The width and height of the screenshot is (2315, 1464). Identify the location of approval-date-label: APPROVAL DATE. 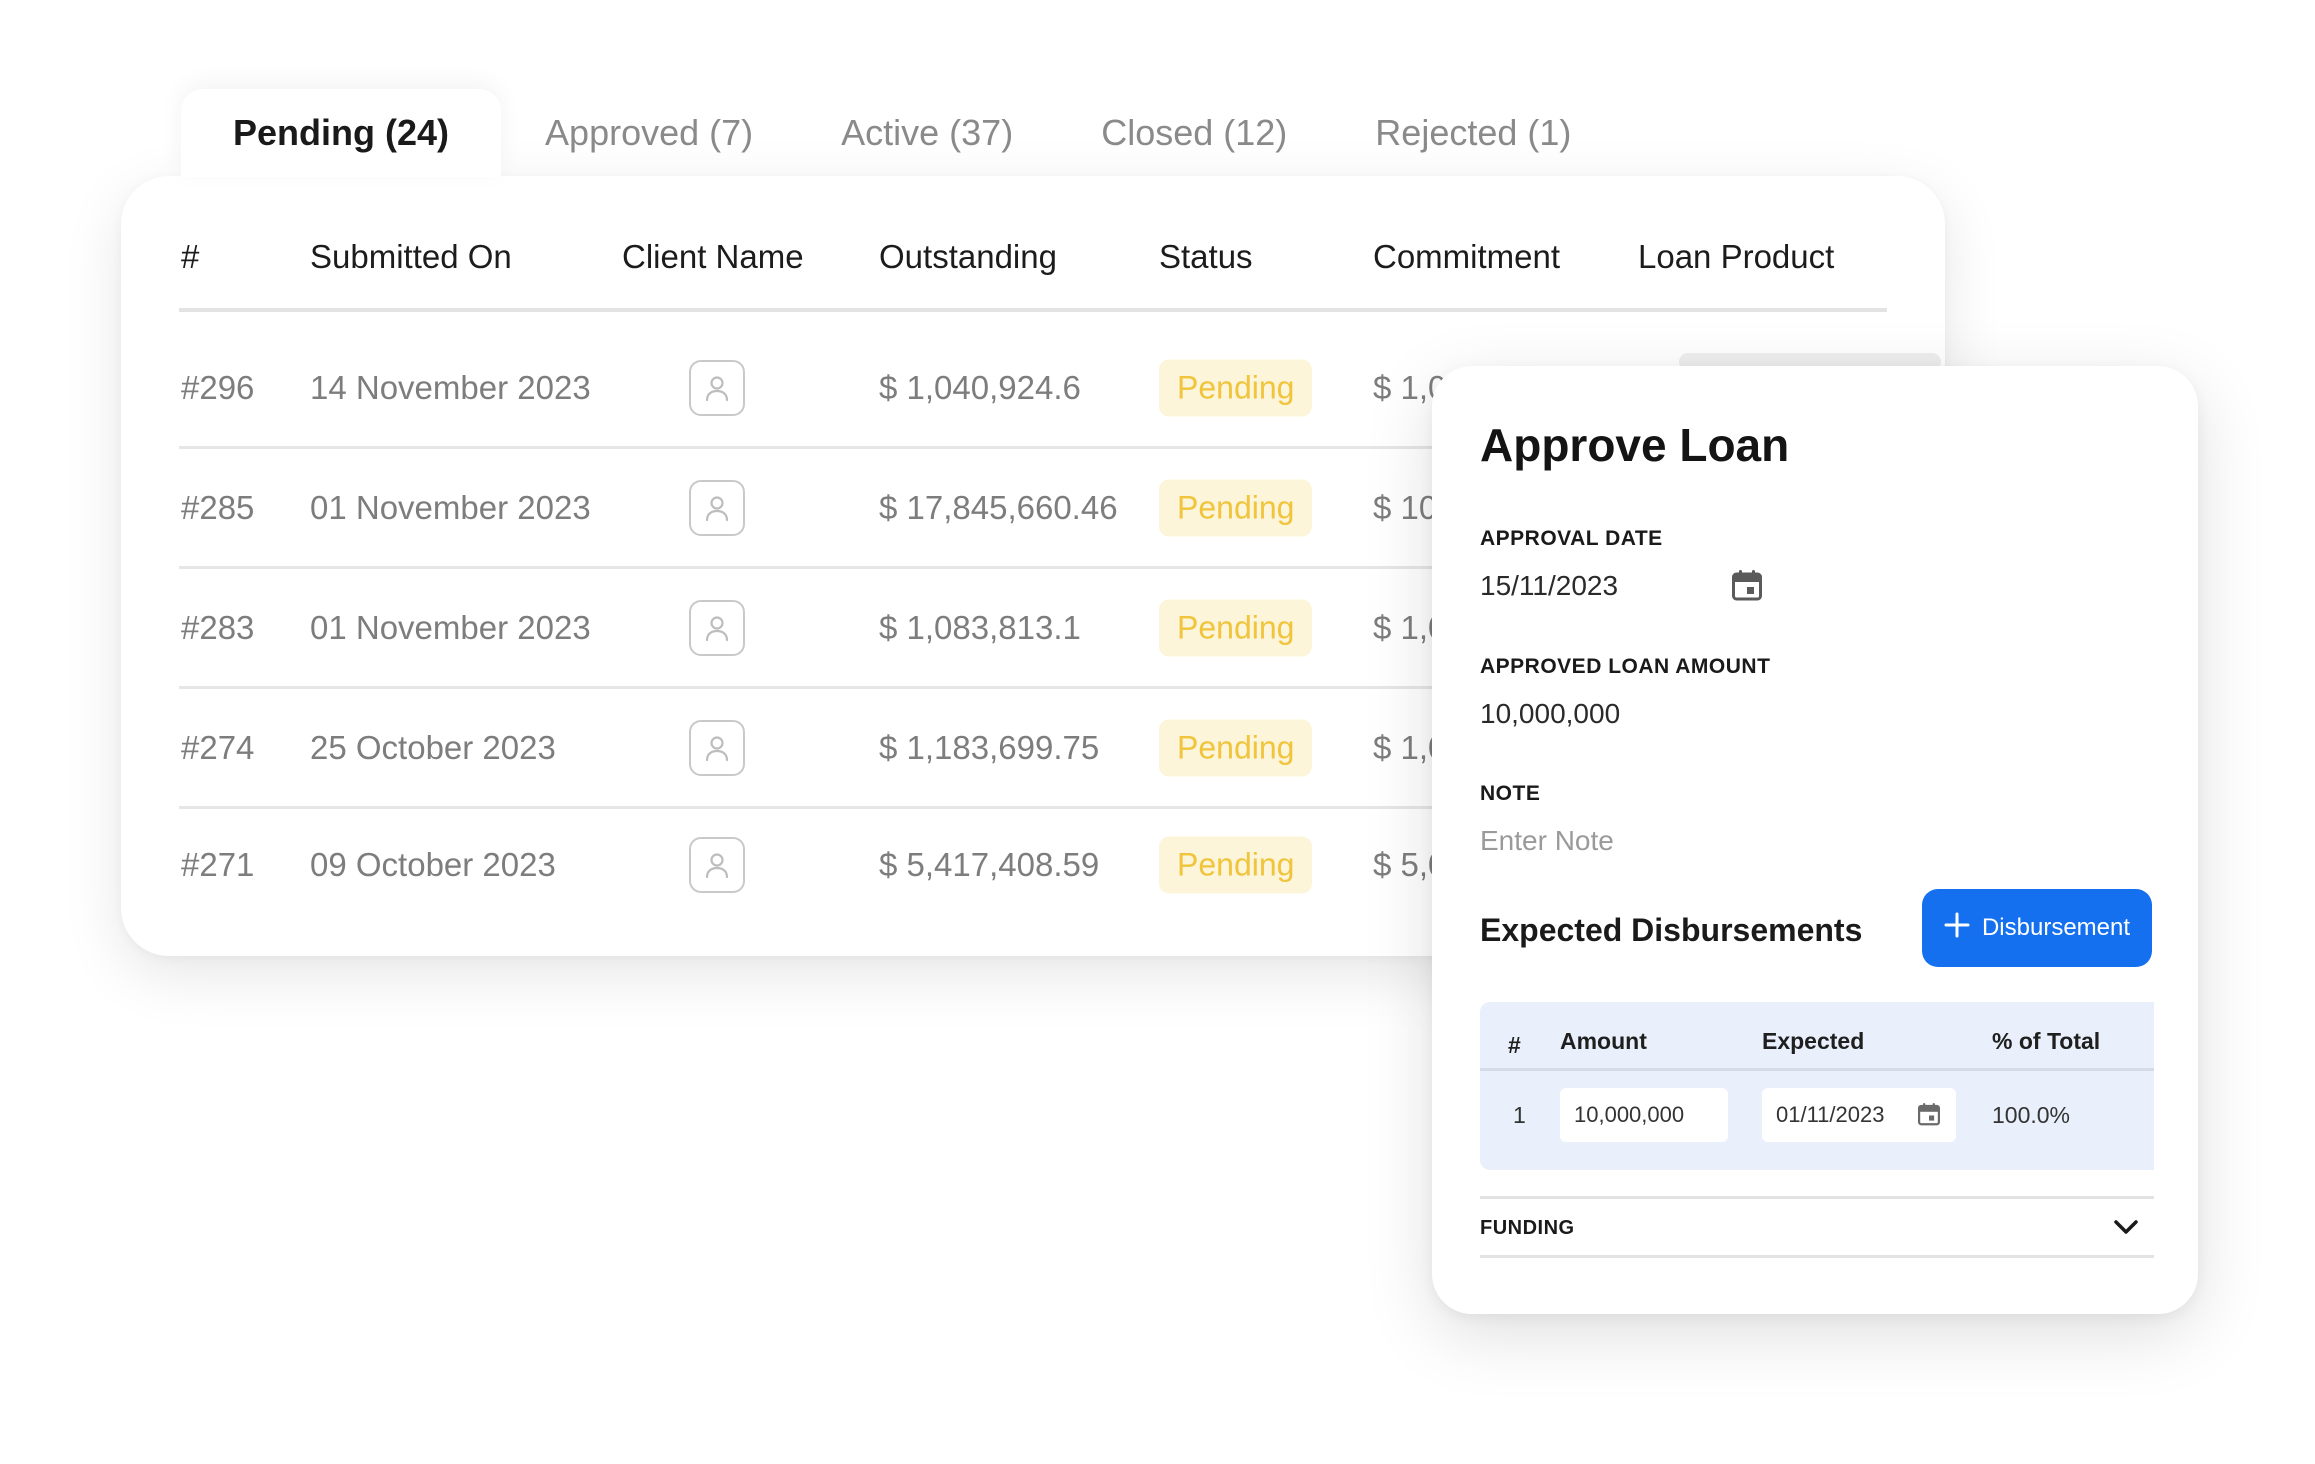
(1571, 538).